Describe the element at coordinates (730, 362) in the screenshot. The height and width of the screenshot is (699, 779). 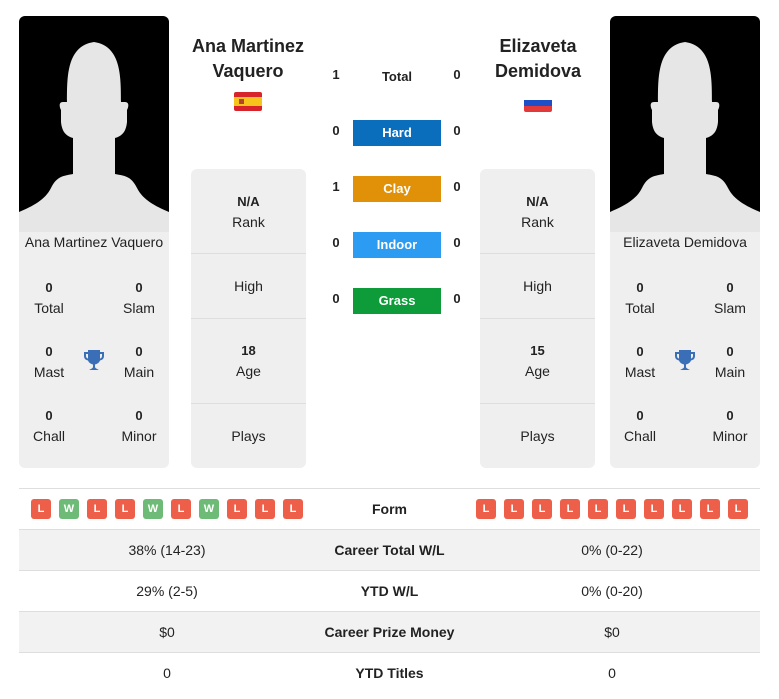
I see `player2-main-titles: 0 Main` at that location.